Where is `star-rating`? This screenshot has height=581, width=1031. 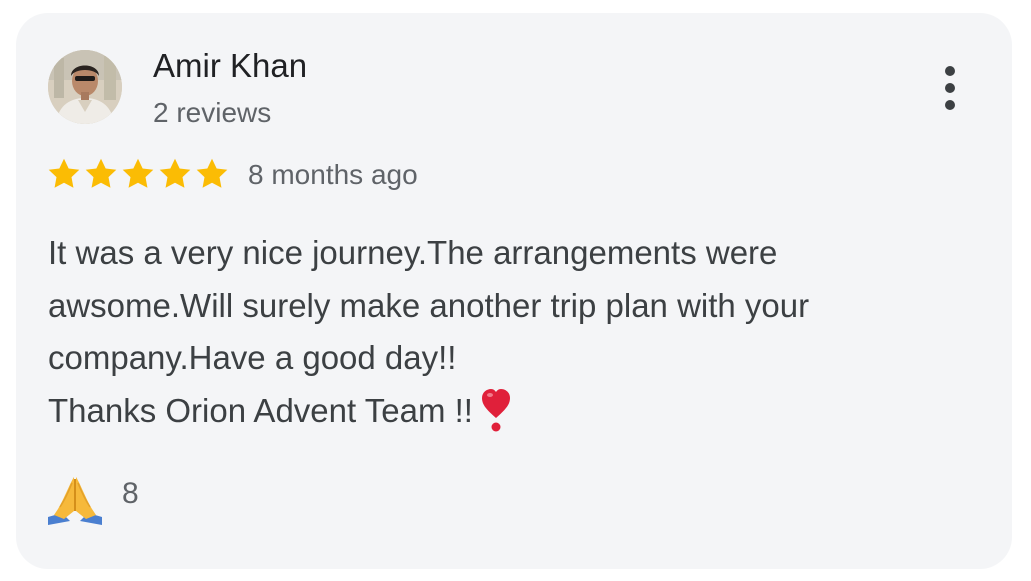 star-rating is located at coordinates (138, 174).